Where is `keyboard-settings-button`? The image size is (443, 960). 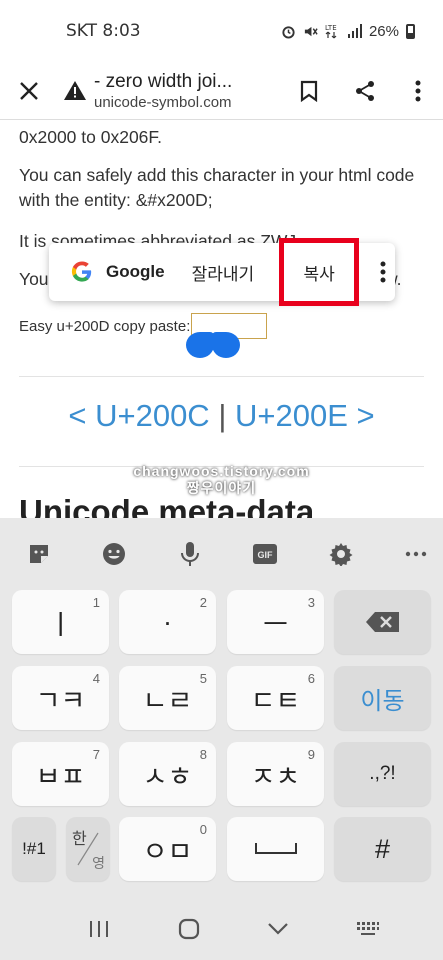 keyboard-settings-button is located at coordinates (341, 554).